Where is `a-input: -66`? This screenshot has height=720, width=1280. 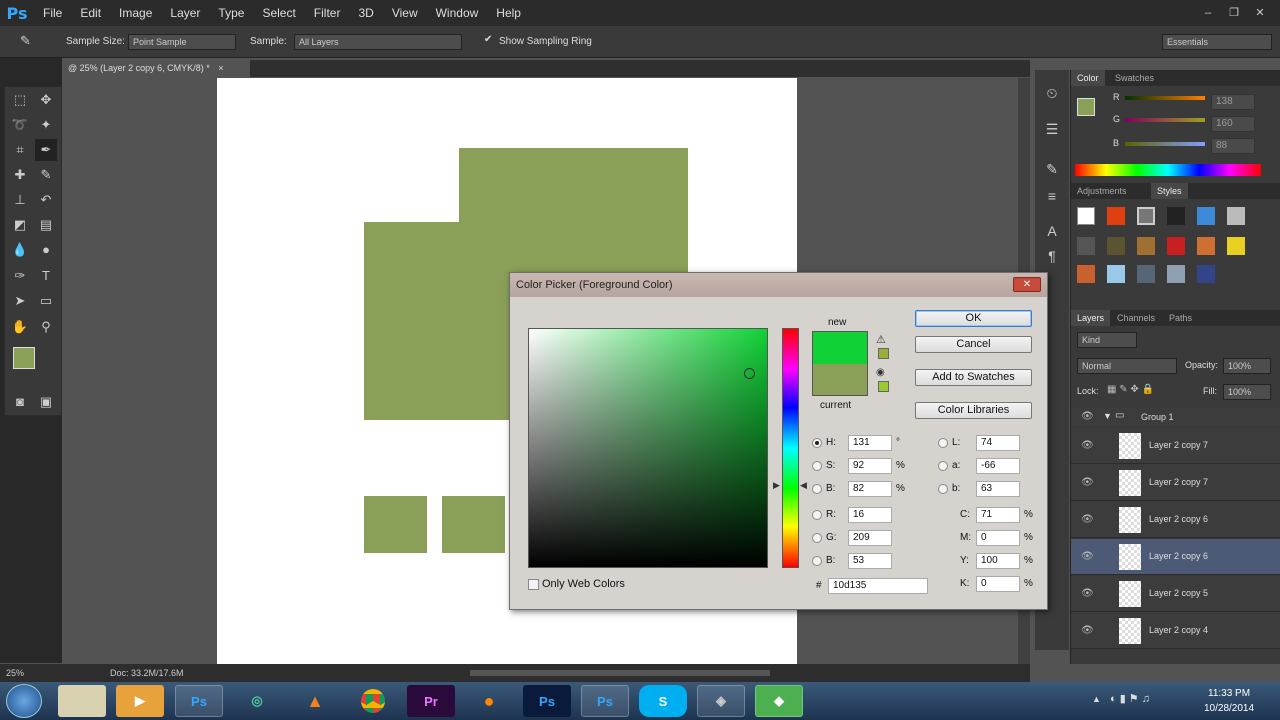 a-input: -66 is located at coordinates (998, 466).